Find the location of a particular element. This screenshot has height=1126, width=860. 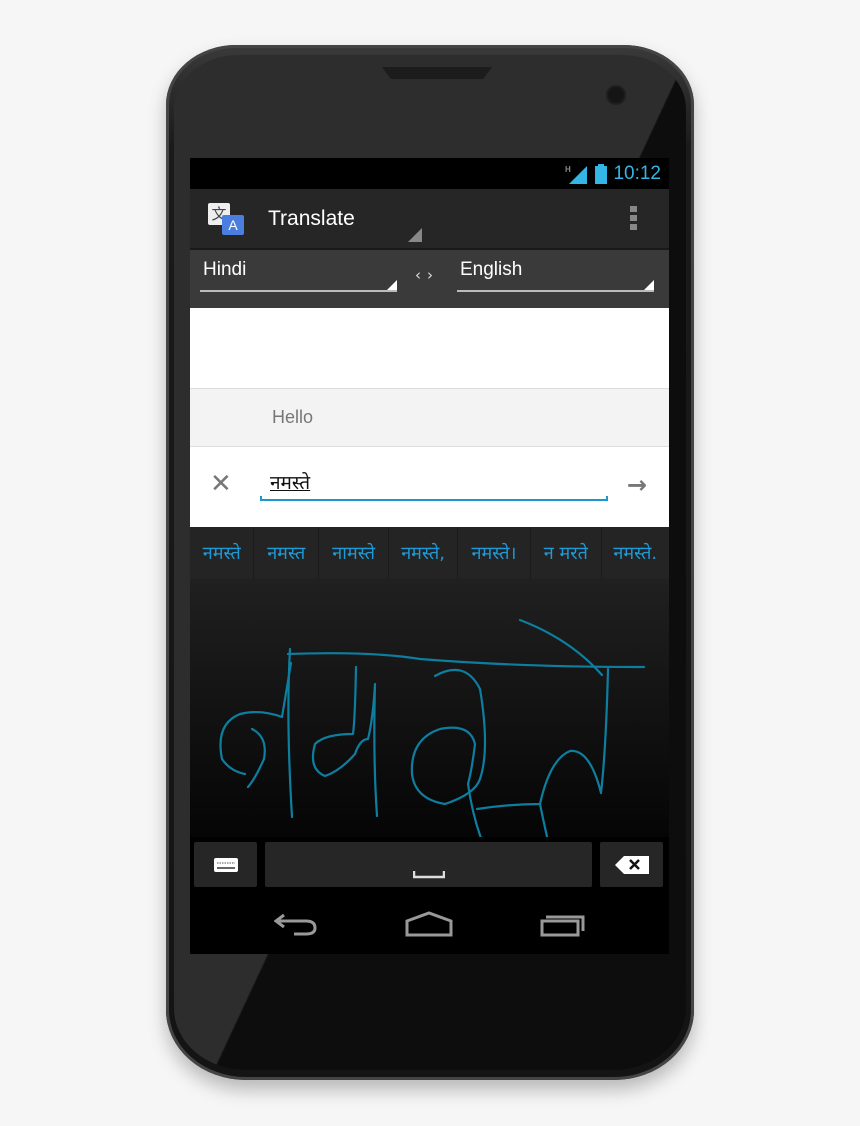

back-icon is located at coordinates (295, 924).